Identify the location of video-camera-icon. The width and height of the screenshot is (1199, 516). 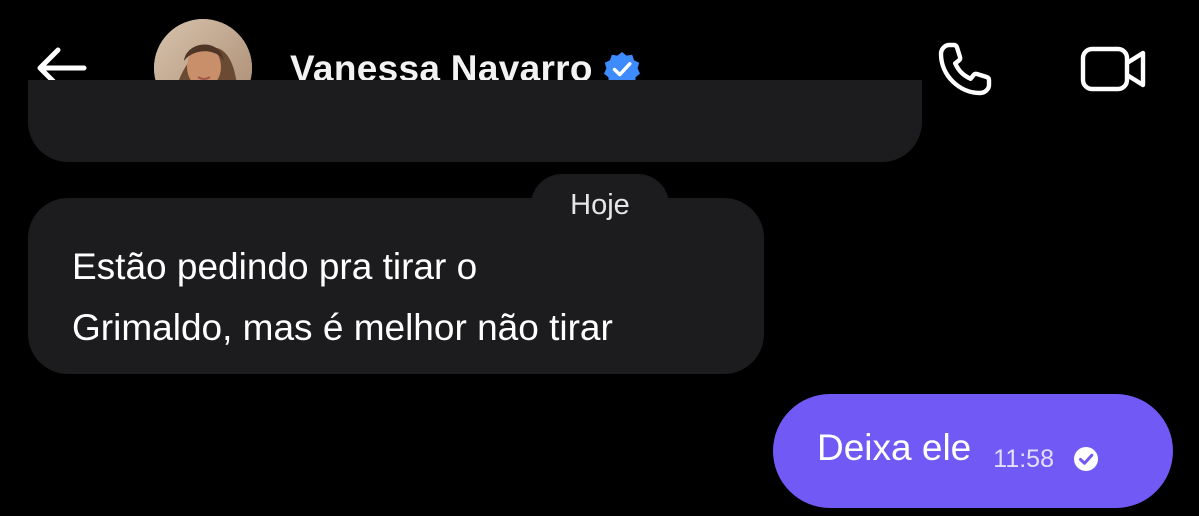
(1113, 69).